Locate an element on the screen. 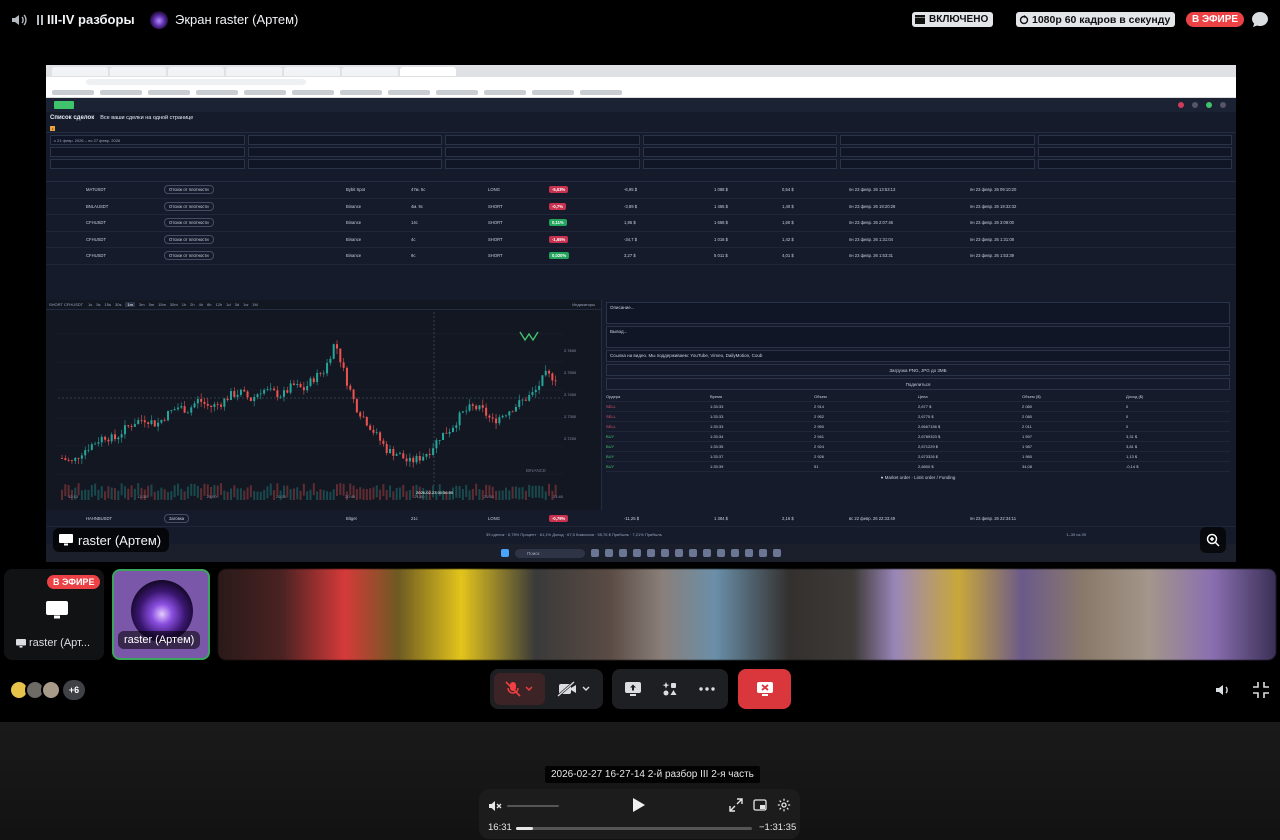 The width and height of the screenshot is (1280, 840). timeframe-1m: 1m is located at coordinates (130, 304).